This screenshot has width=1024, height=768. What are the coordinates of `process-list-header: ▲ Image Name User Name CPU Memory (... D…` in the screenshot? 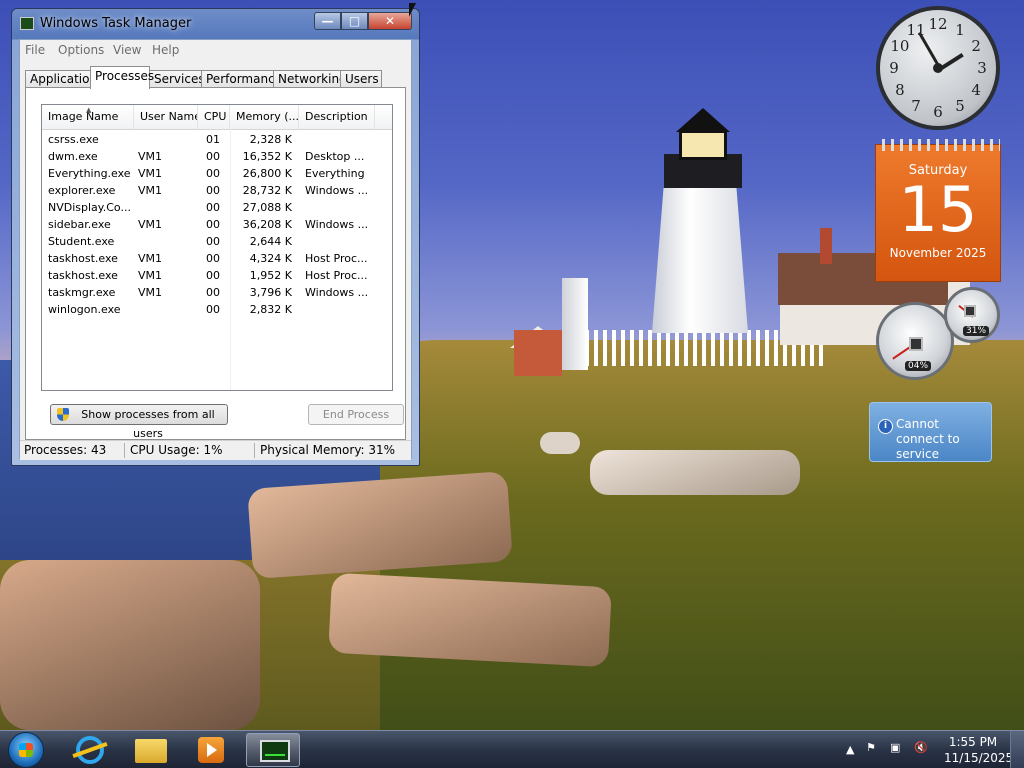 It's located at (217, 117).